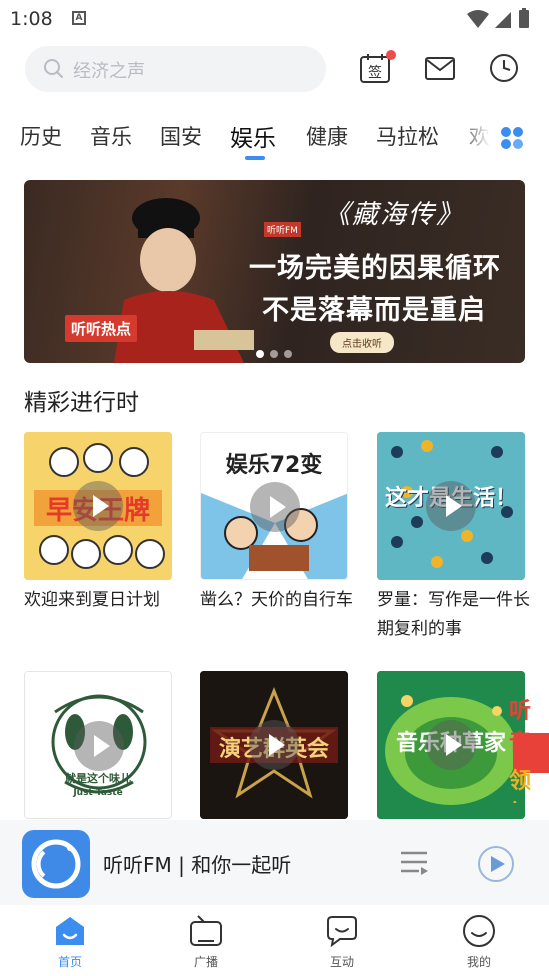 The height and width of the screenshot is (976, 549). I want to click on cover-text: 娱乐72变, so click(274, 465).